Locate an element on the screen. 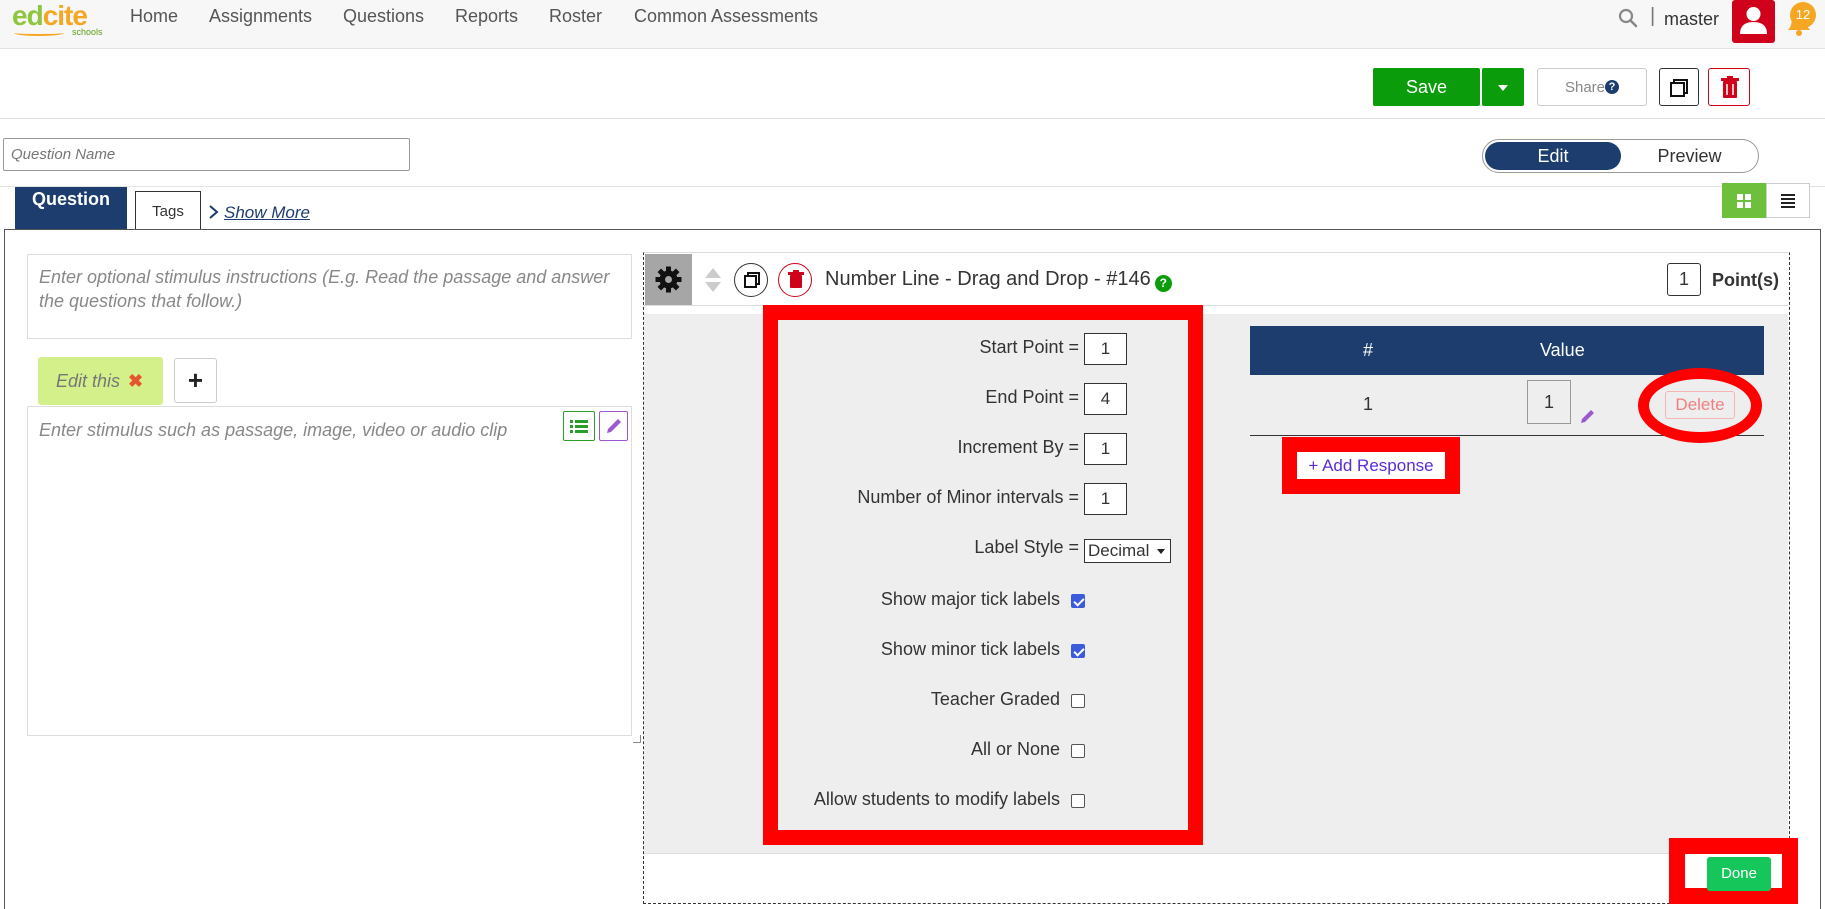  all-or-none-label: All or None is located at coordinates (1015, 749).